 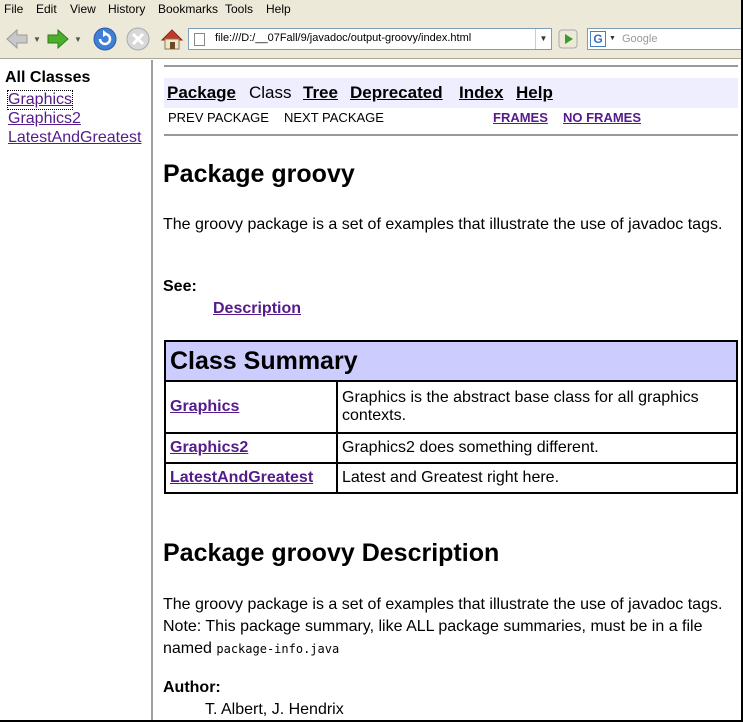 I want to click on forward-icon, so click(x=58, y=39).